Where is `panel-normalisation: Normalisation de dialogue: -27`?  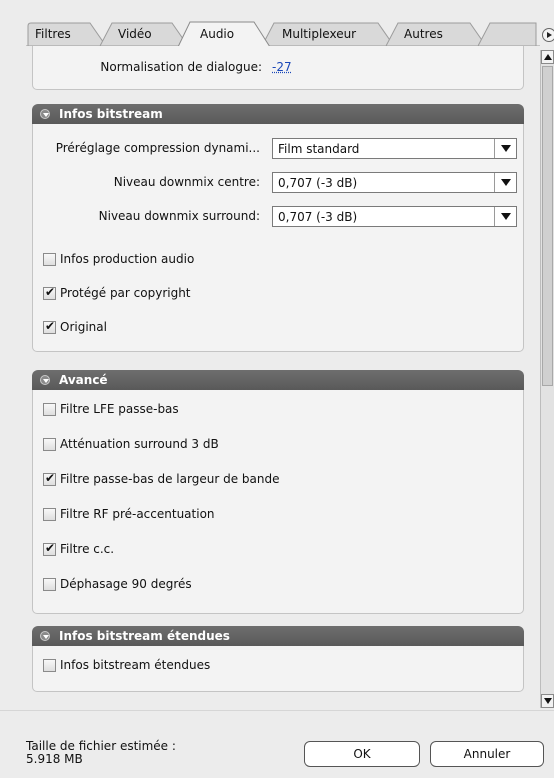
panel-normalisation: Normalisation de dialogue: -27 is located at coordinates (278, 68).